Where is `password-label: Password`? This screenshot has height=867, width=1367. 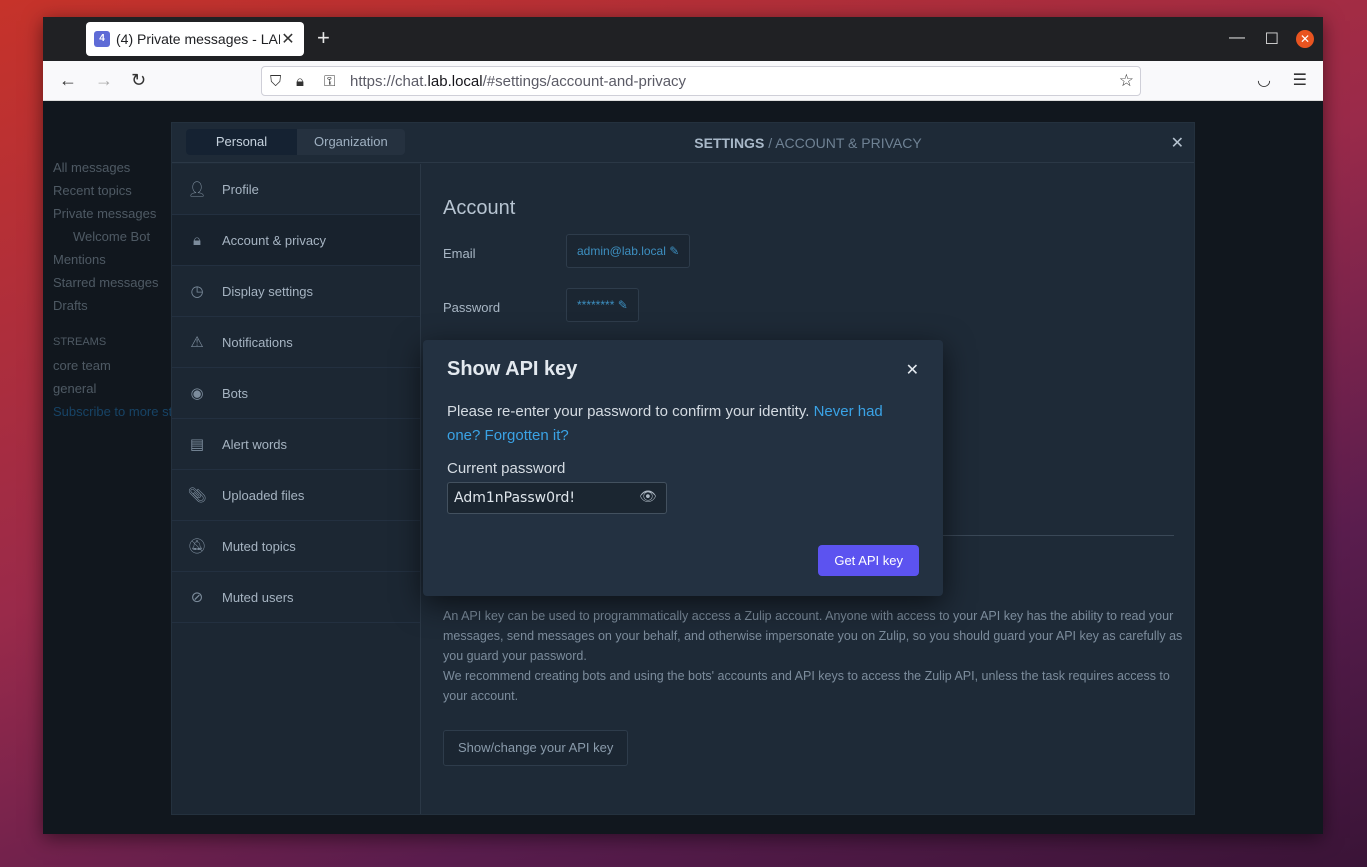
password-label: Password is located at coordinates (472, 307).